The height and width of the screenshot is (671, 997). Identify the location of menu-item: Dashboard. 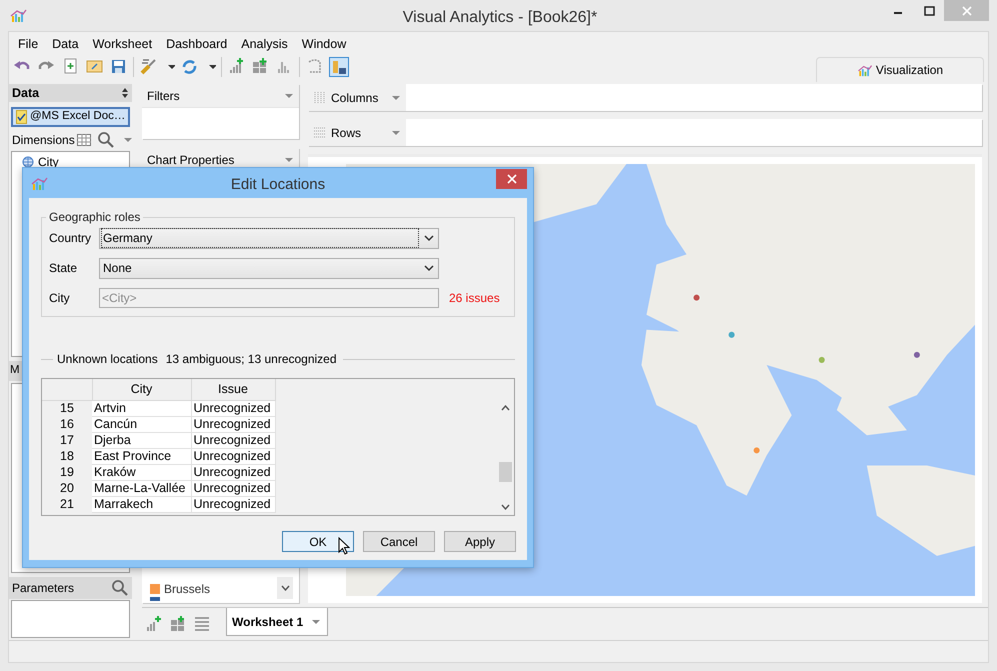
(197, 44).